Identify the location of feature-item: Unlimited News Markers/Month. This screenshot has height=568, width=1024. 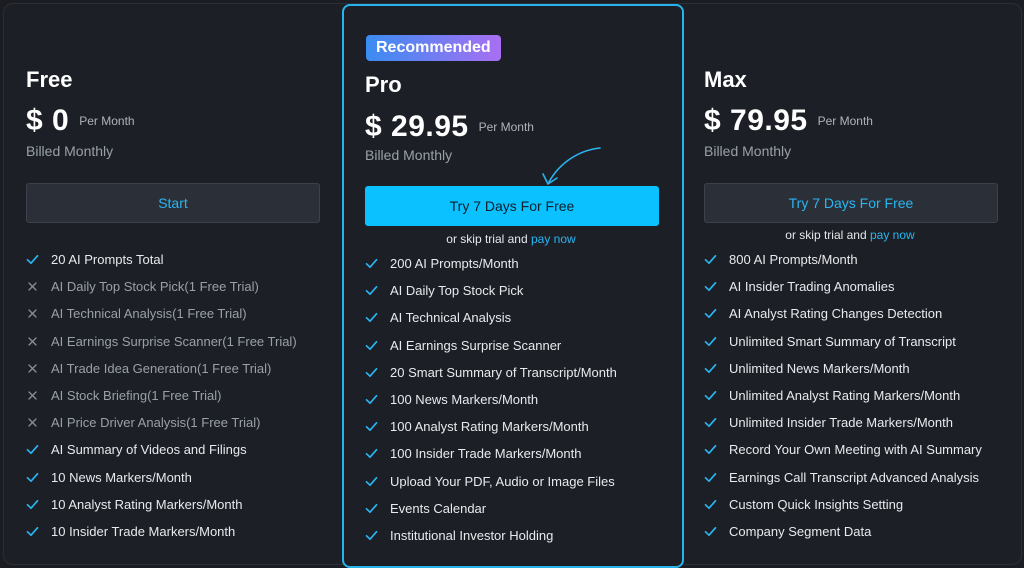
(843, 368).